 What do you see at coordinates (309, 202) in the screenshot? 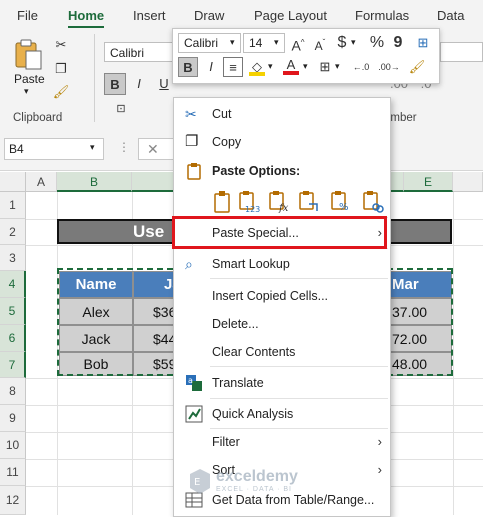
I see `paste-option-transpose-icon` at bounding box center [309, 202].